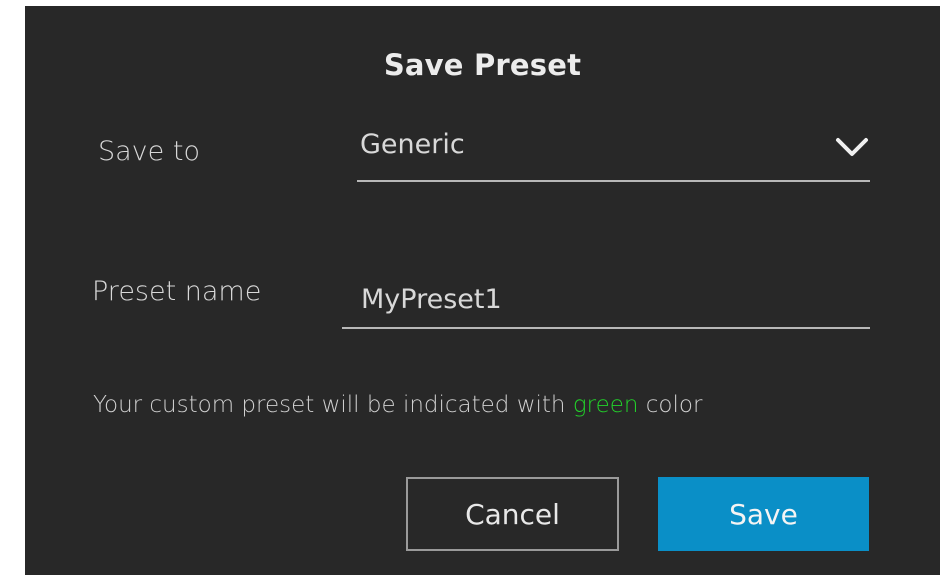 Image resolution: width=940 pixels, height=581 pixels. Describe the element at coordinates (613, 152) in the screenshot. I see `save-to-dropdown: Generic` at that location.